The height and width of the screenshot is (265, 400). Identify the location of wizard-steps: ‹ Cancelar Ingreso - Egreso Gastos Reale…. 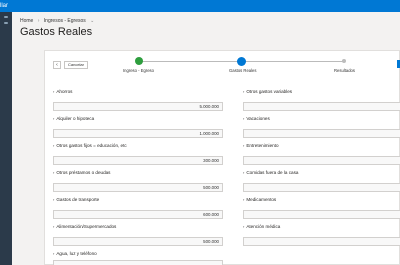
(222, 65).